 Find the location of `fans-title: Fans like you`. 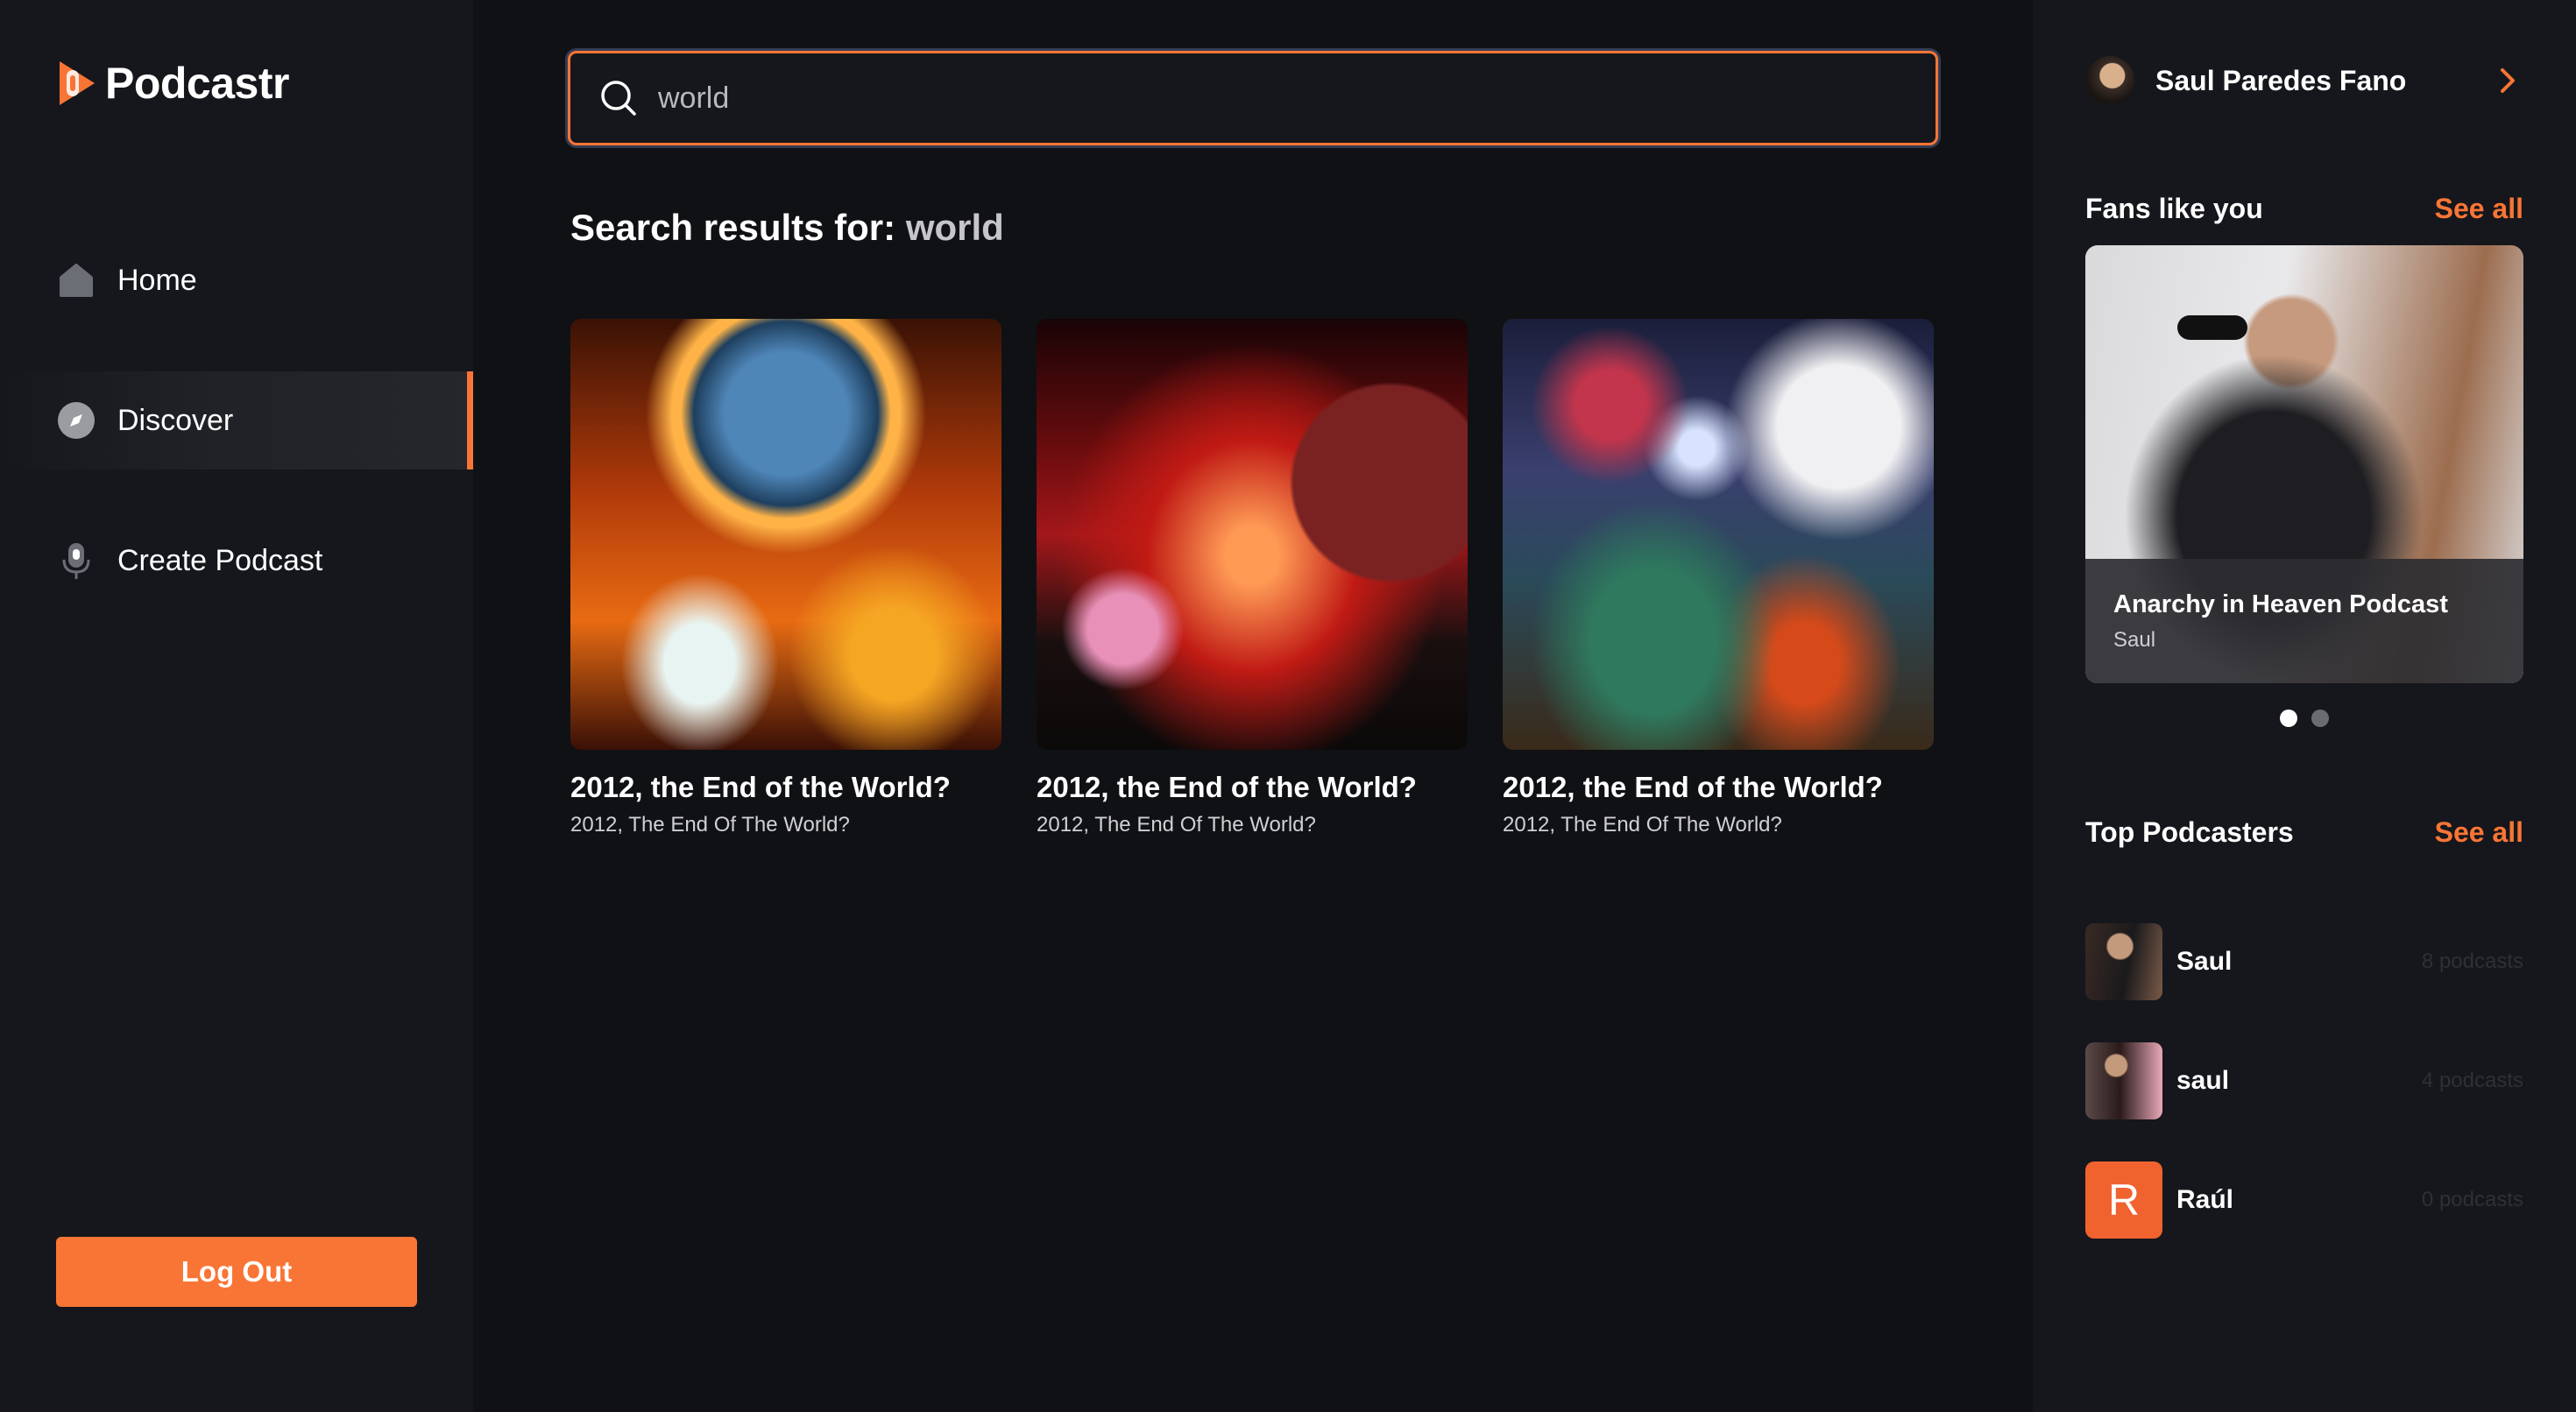

fans-title: Fans like you is located at coordinates (2174, 208).